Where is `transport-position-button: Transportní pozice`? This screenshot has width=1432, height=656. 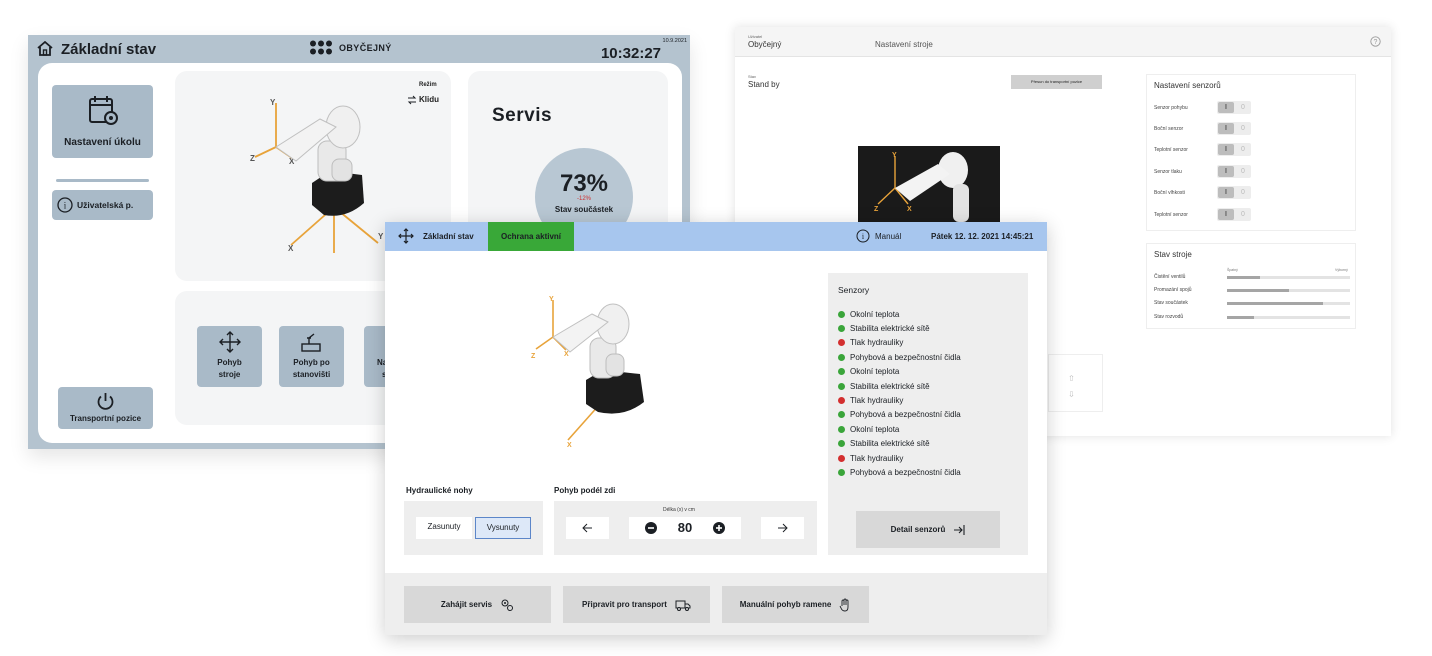
transport-position-button: Transportní pozice is located at coordinates (105, 408).